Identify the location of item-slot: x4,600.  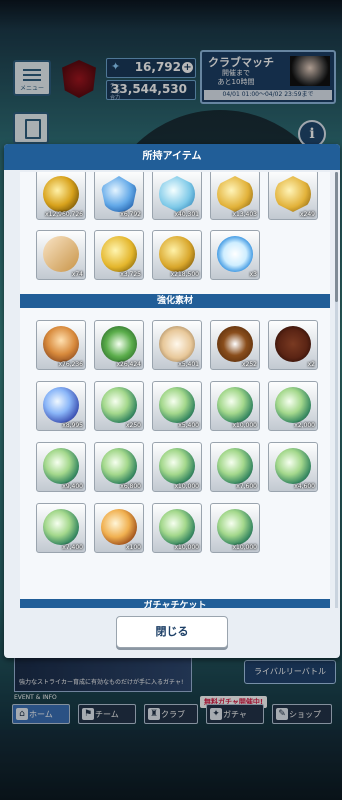
(293, 467).